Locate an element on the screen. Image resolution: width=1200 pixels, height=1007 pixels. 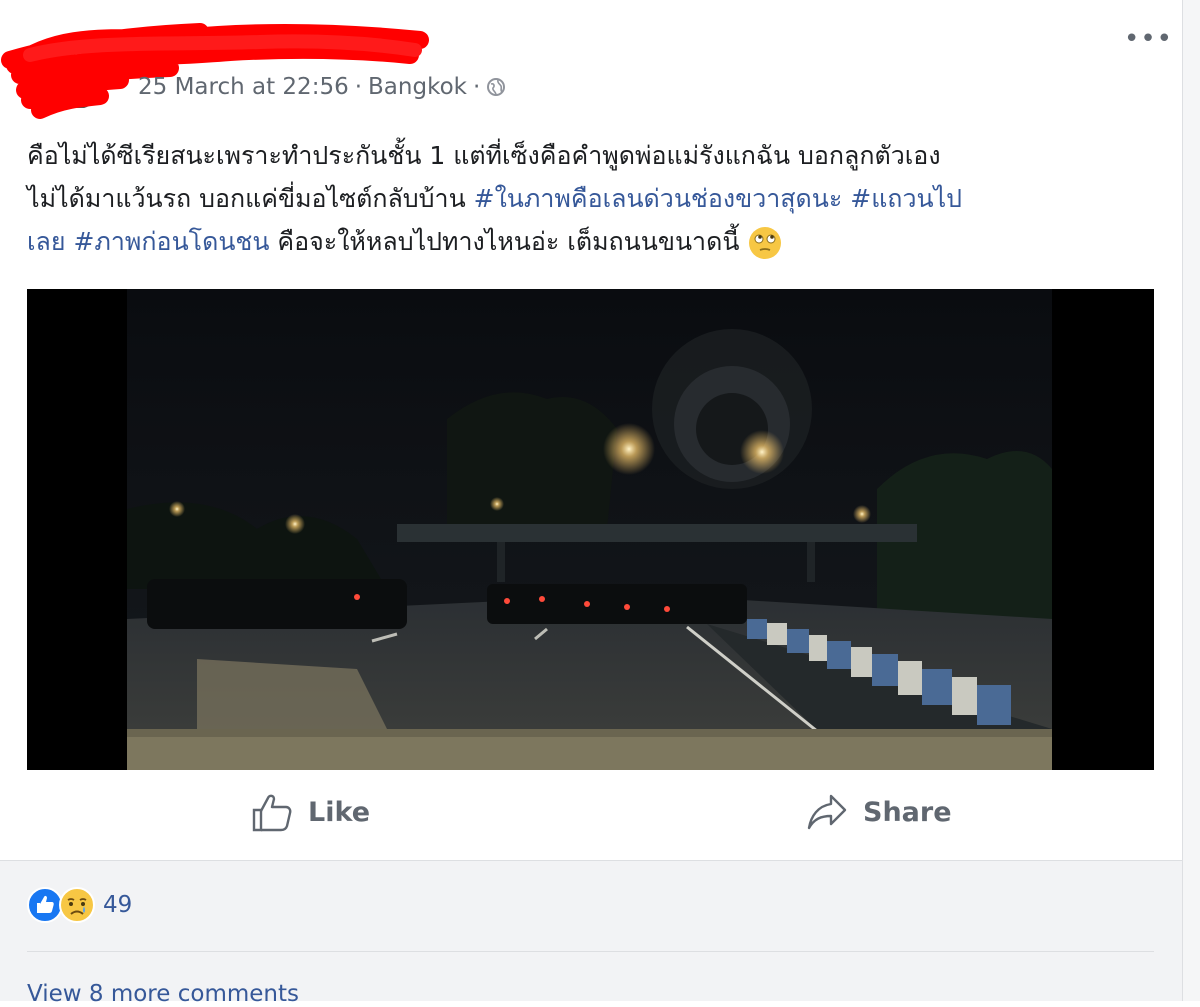
post-text-line2: ไม่ได้มาแว้นรถ บอกแค่ขี่มอไซต์กลับบ้าน is located at coordinates (250, 198).